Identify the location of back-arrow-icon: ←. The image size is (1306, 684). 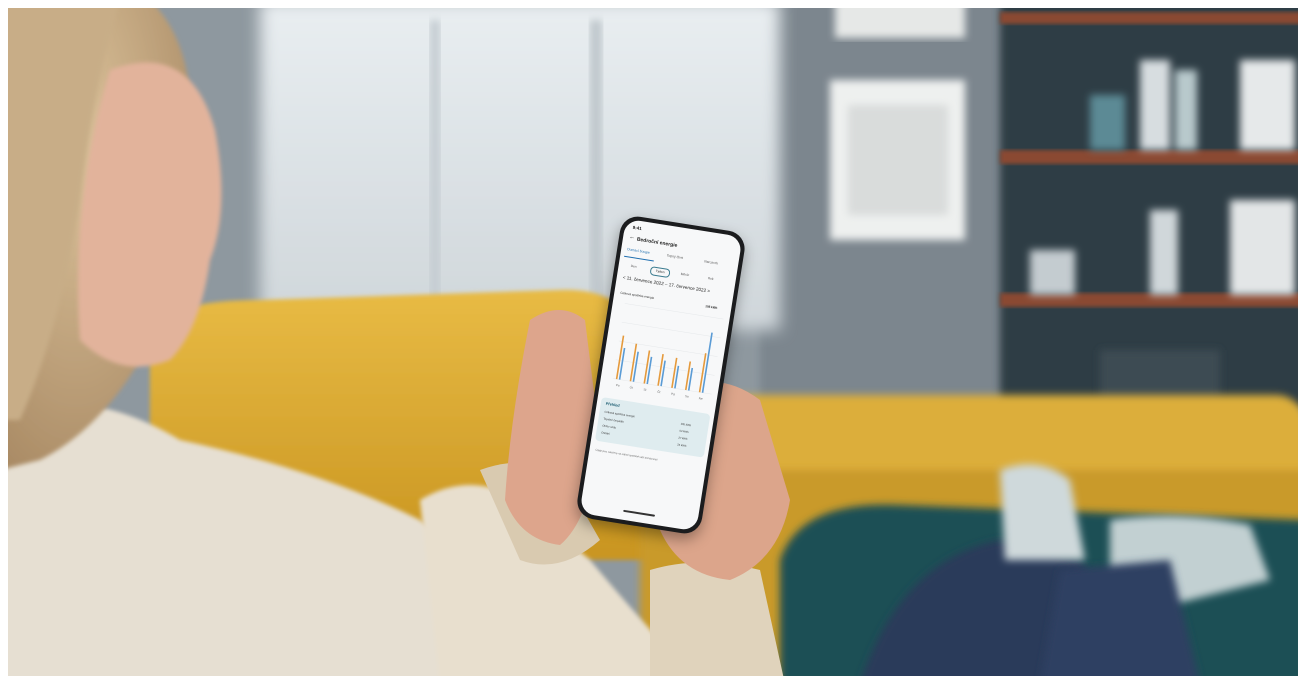
(632, 237).